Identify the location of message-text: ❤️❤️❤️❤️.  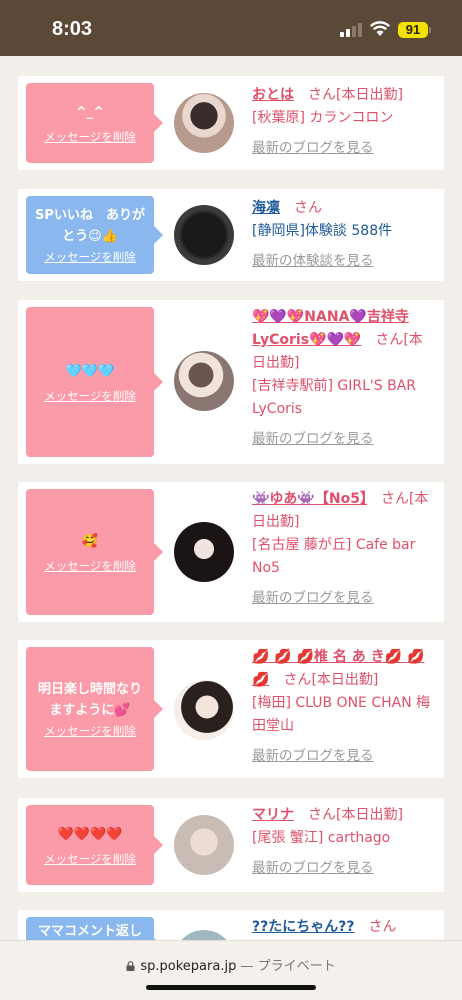
(90, 834).